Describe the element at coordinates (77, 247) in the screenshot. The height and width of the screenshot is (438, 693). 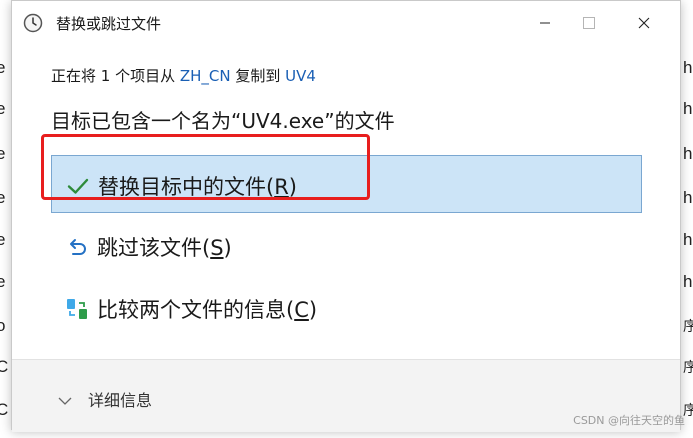
I see `undo-icon` at that location.